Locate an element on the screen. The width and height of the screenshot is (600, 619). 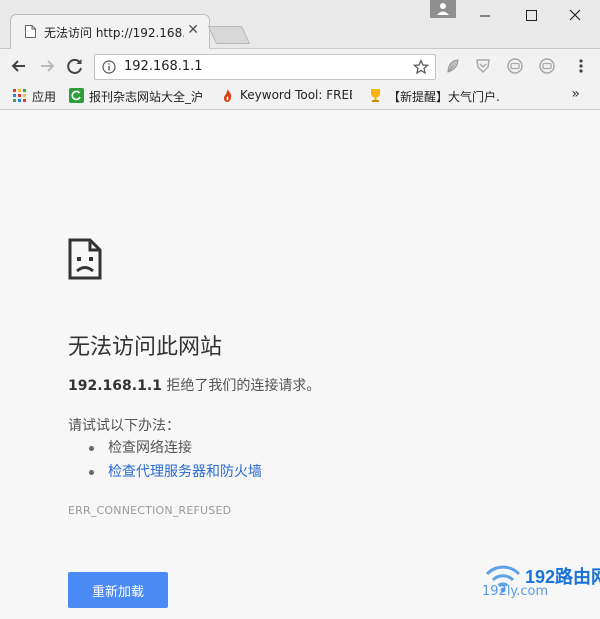
maximize-icon is located at coordinates (531, 15).